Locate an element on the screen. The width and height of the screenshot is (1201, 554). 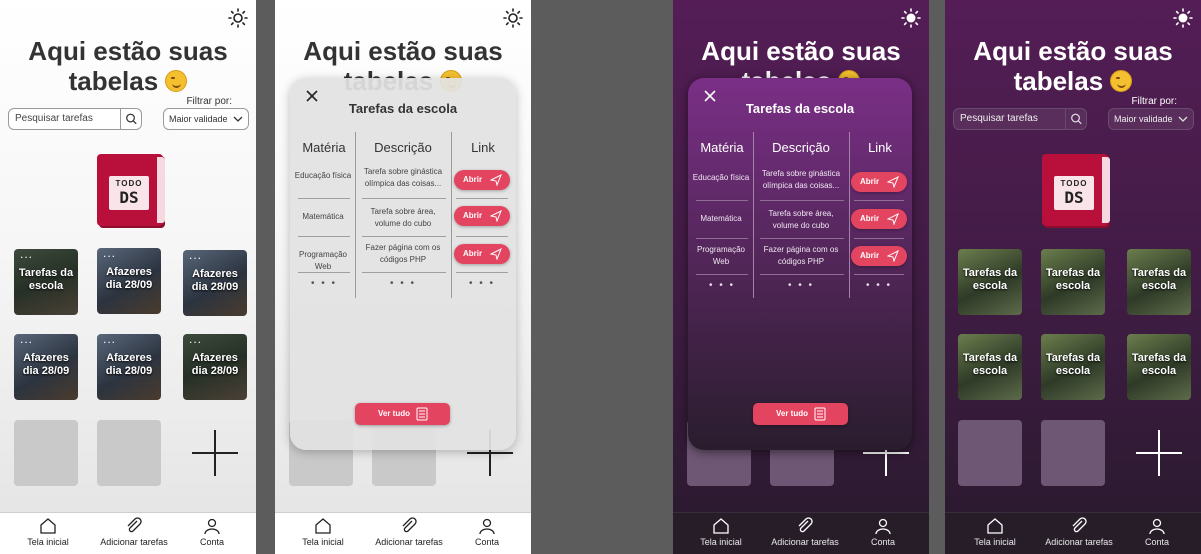
table-card: ... Tarefas da escola is located at coordinates (46, 282).